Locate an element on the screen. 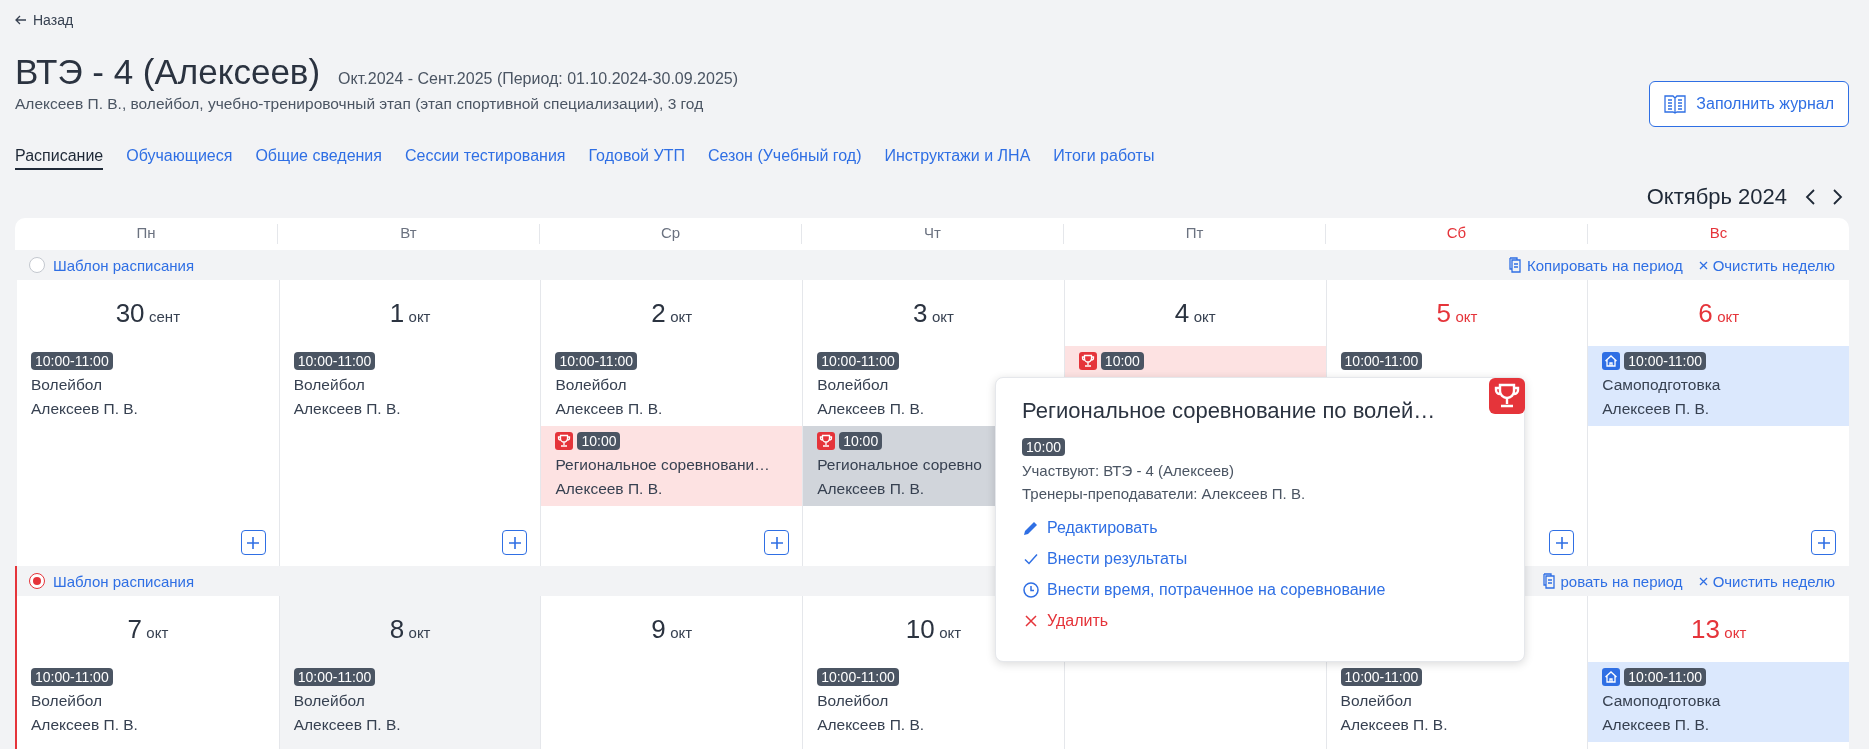  date-label: 13 окт is located at coordinates (1718, 629).